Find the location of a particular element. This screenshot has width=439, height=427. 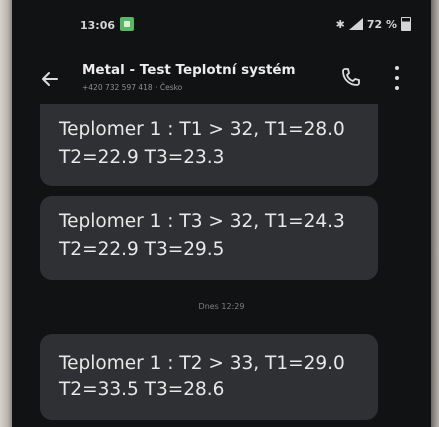

contact-name: Metal - Test Teplotní systém is located at coordinates (189, 70).